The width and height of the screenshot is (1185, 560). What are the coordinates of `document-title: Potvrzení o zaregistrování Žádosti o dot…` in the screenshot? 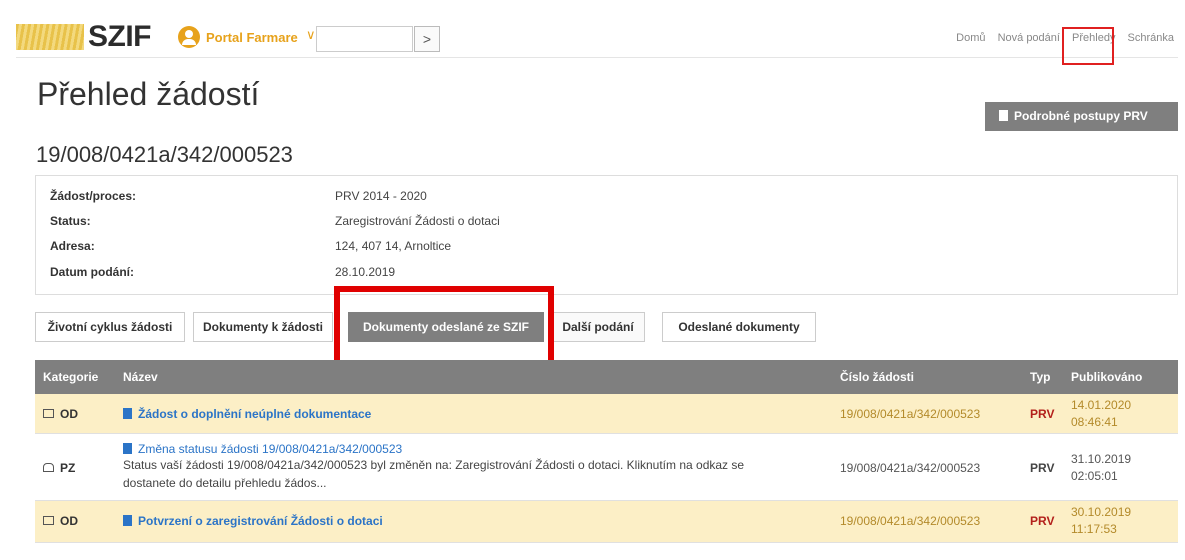 It's located at (253, 521).